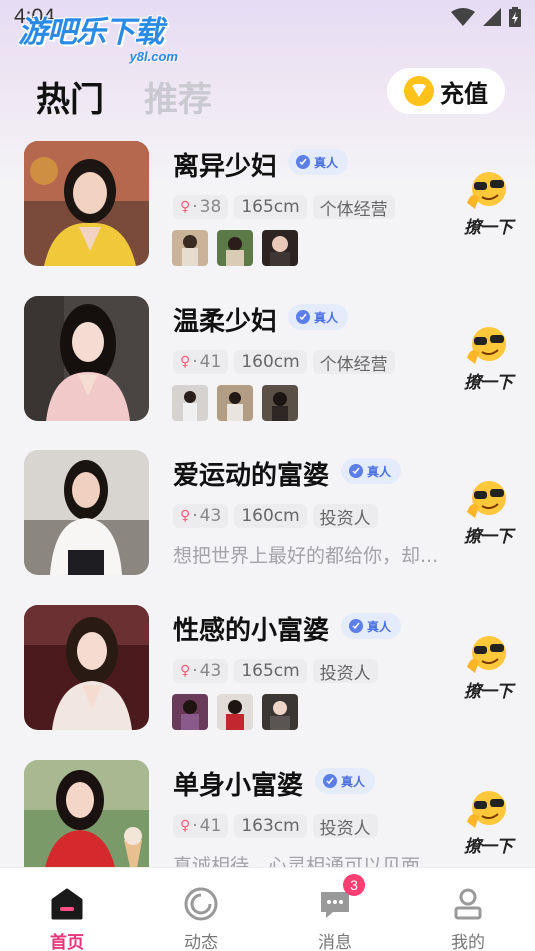  I want to click on list-item: 离异少妇 真人 ♀ · 38 165cm 个体经营 撩一下, so click(267, 206).